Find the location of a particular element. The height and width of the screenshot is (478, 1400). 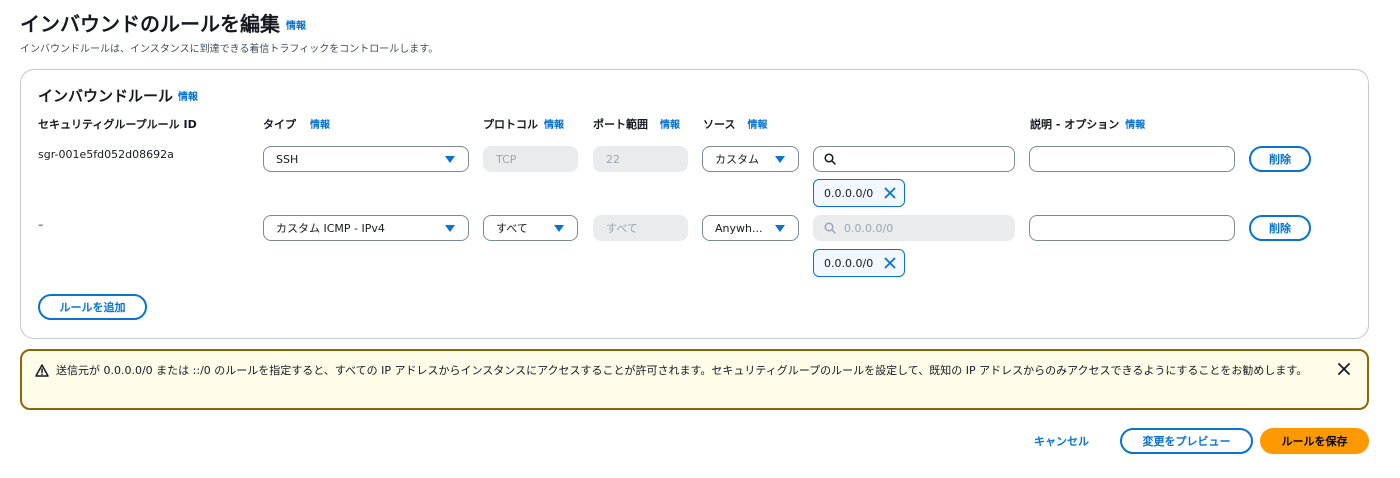

col-head-description-label: 説明 - オプション is located at coordinates (1075, 124).